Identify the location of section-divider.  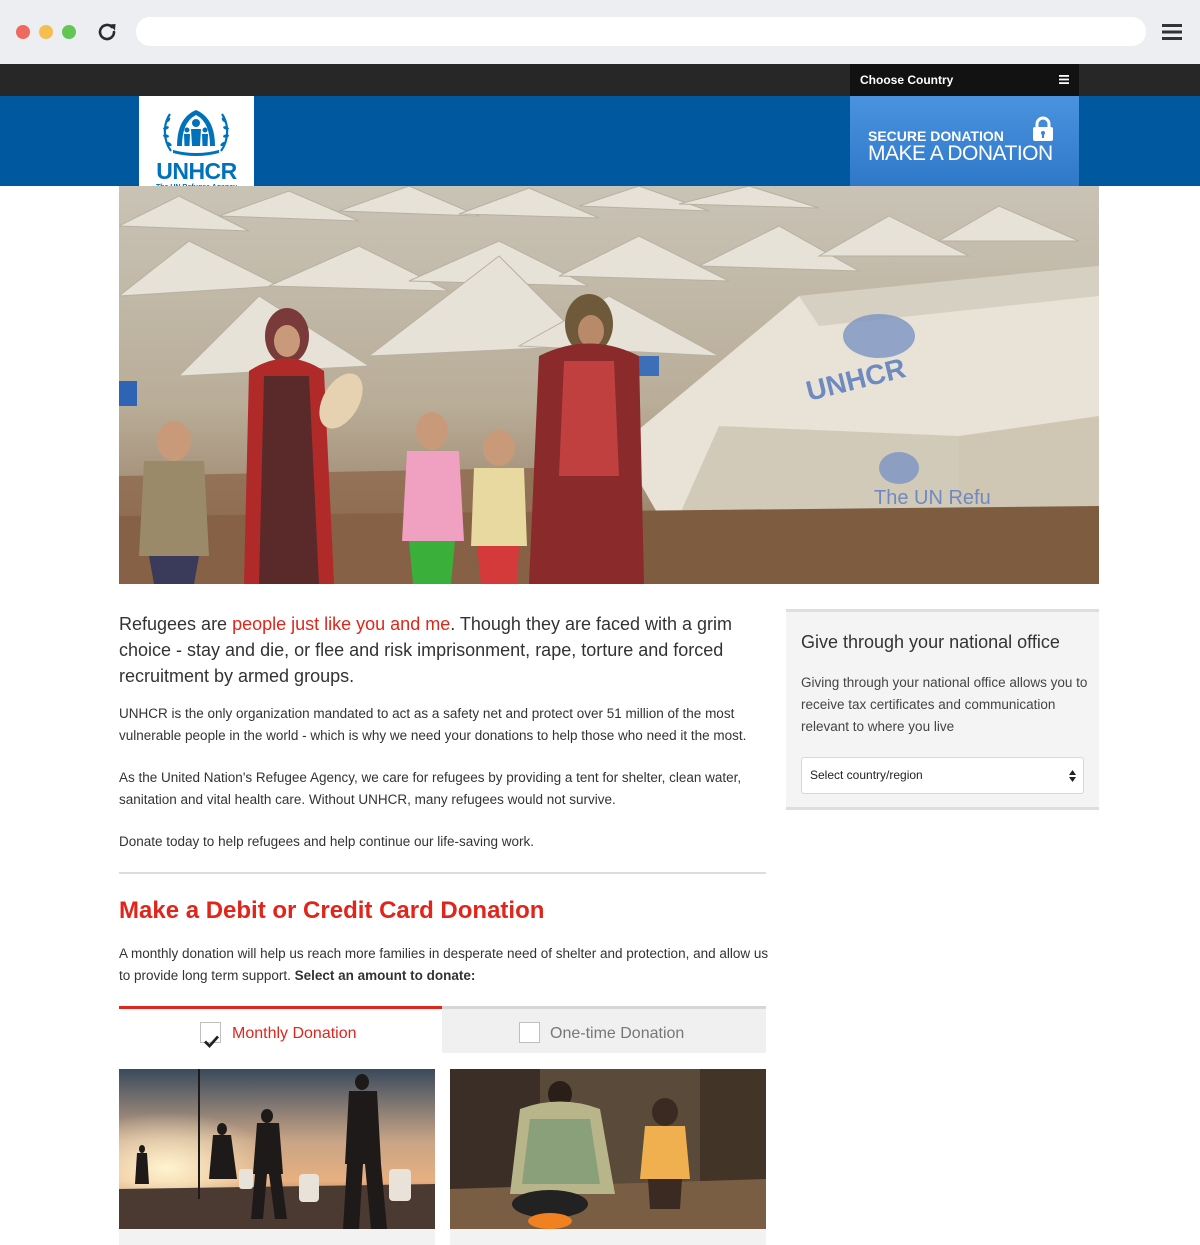
(442, 873).